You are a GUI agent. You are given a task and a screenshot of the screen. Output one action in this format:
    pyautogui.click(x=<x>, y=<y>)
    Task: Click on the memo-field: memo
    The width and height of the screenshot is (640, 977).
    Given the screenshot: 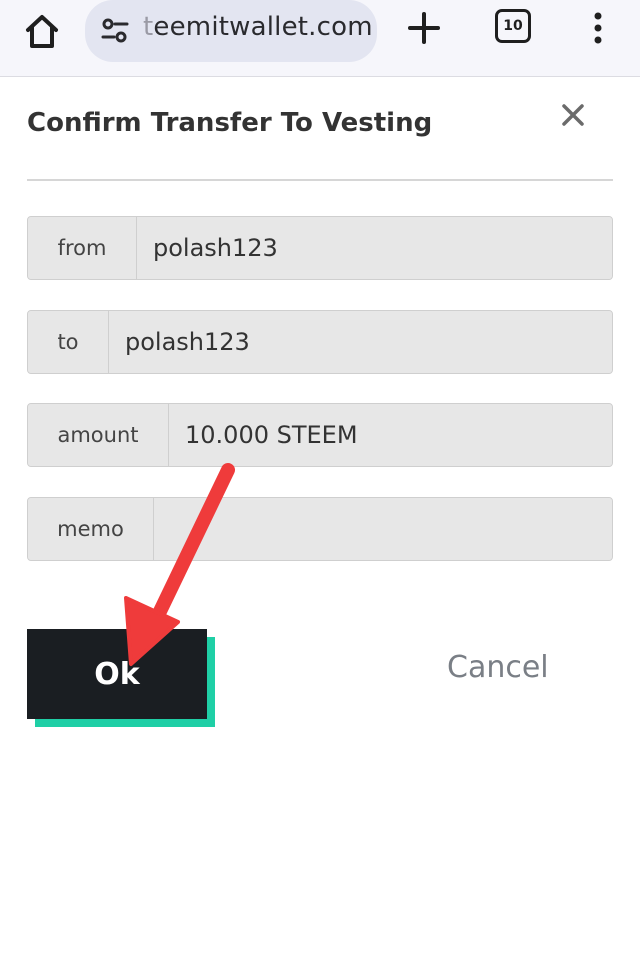 What is the action you would take?
    pyautogui.click(x=320, y=529)
    